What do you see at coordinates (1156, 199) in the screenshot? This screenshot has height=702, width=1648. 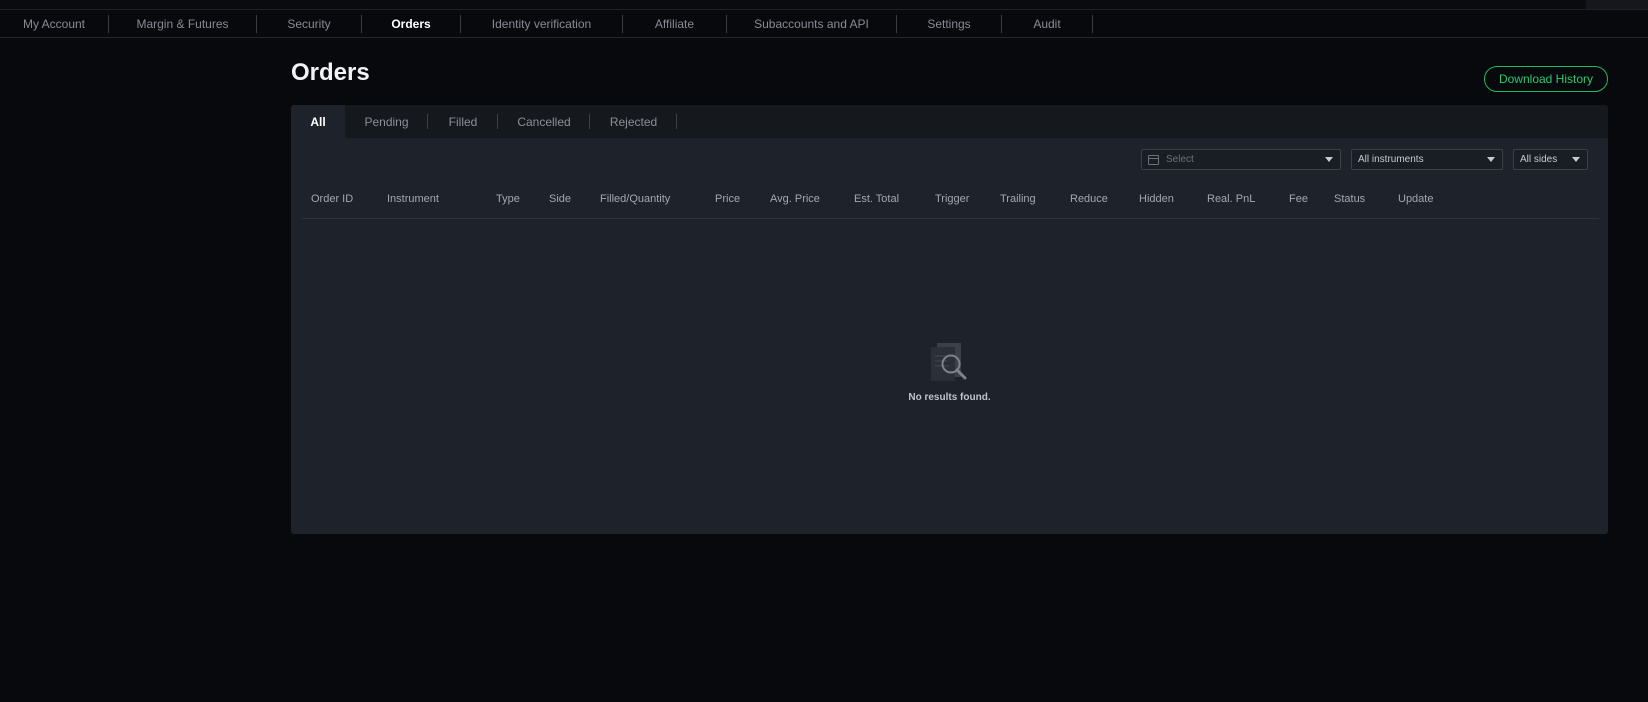 I see `column-hidden: Hidden` at bounding box center [1156, 199].